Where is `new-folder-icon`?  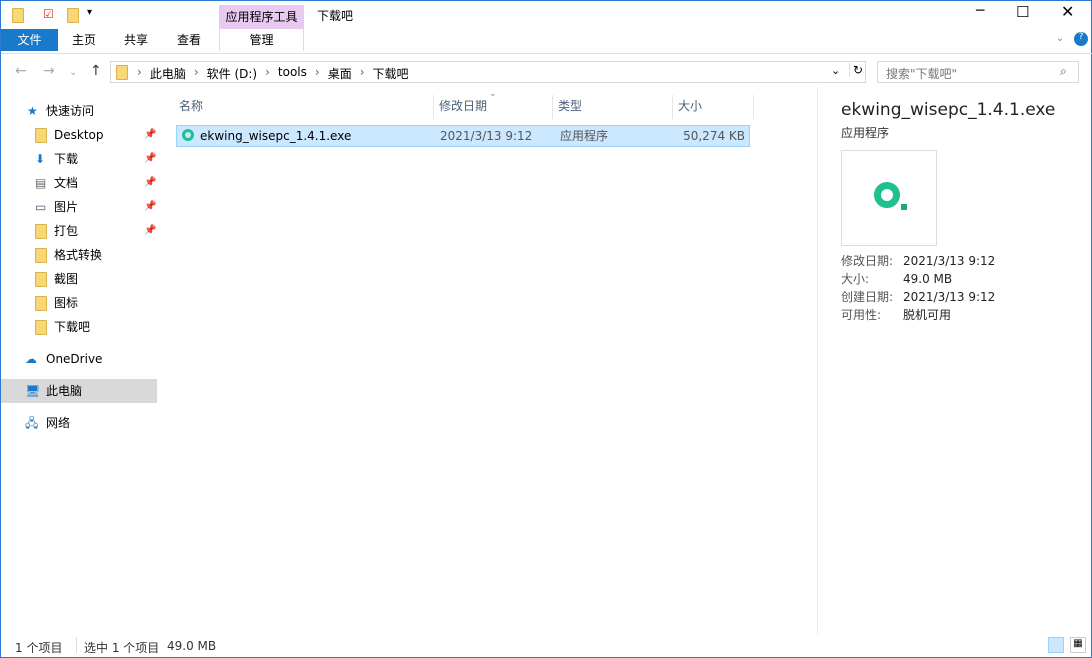 new-folder-icon is located at coordinates (73, 15).